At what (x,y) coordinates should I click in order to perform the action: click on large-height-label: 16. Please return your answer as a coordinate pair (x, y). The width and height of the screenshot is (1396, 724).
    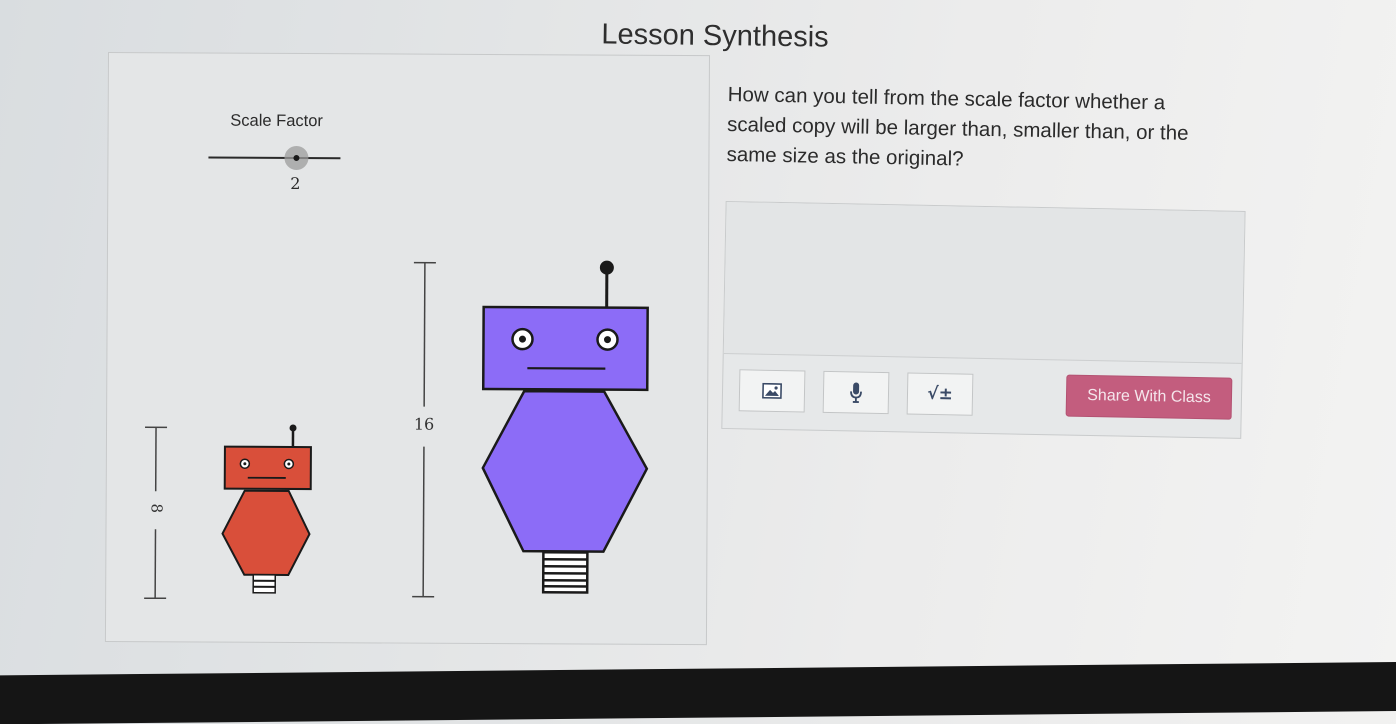
    Looking at the image, I should click on (424, 424).